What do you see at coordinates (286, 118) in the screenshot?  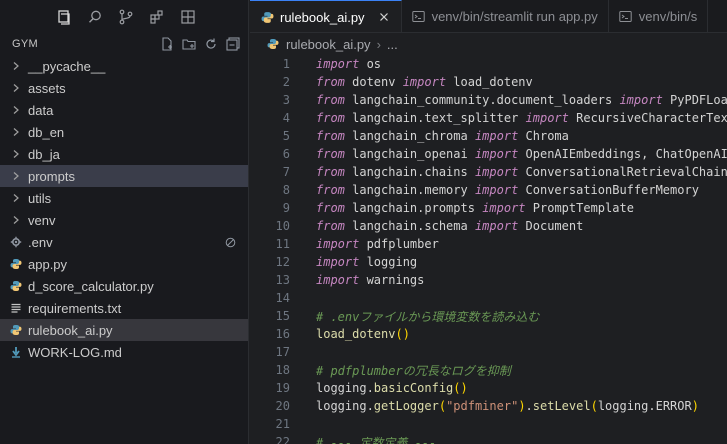 I see `line-number: 4` at bounding box center [286, 118].